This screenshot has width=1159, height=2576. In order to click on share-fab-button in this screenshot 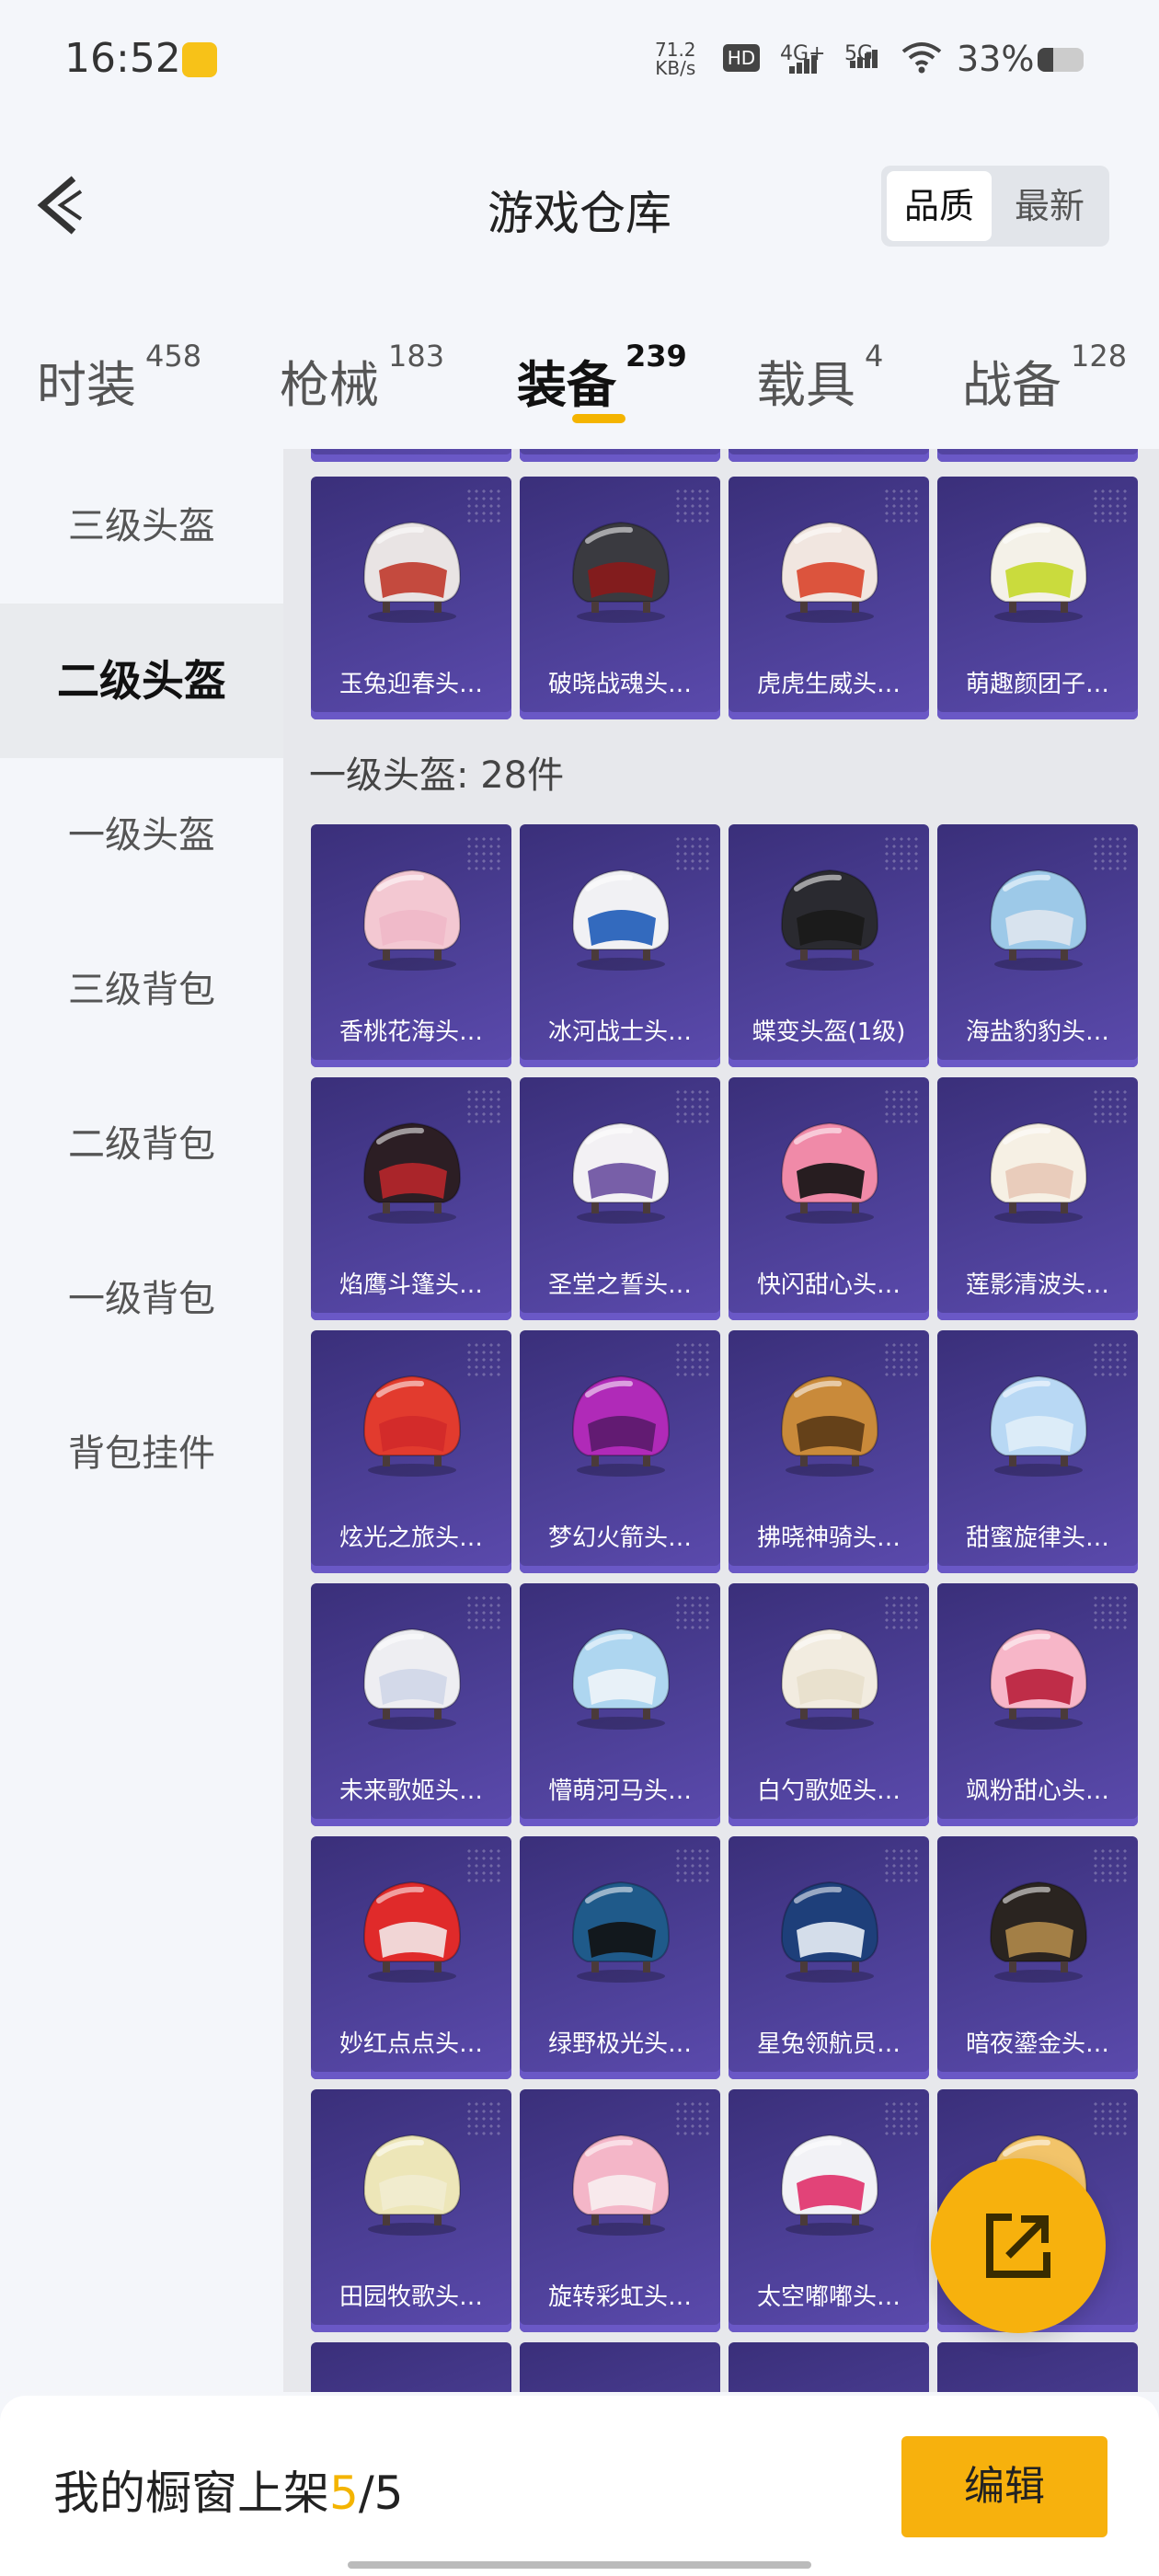, I will do `click(1018, 2245)`.